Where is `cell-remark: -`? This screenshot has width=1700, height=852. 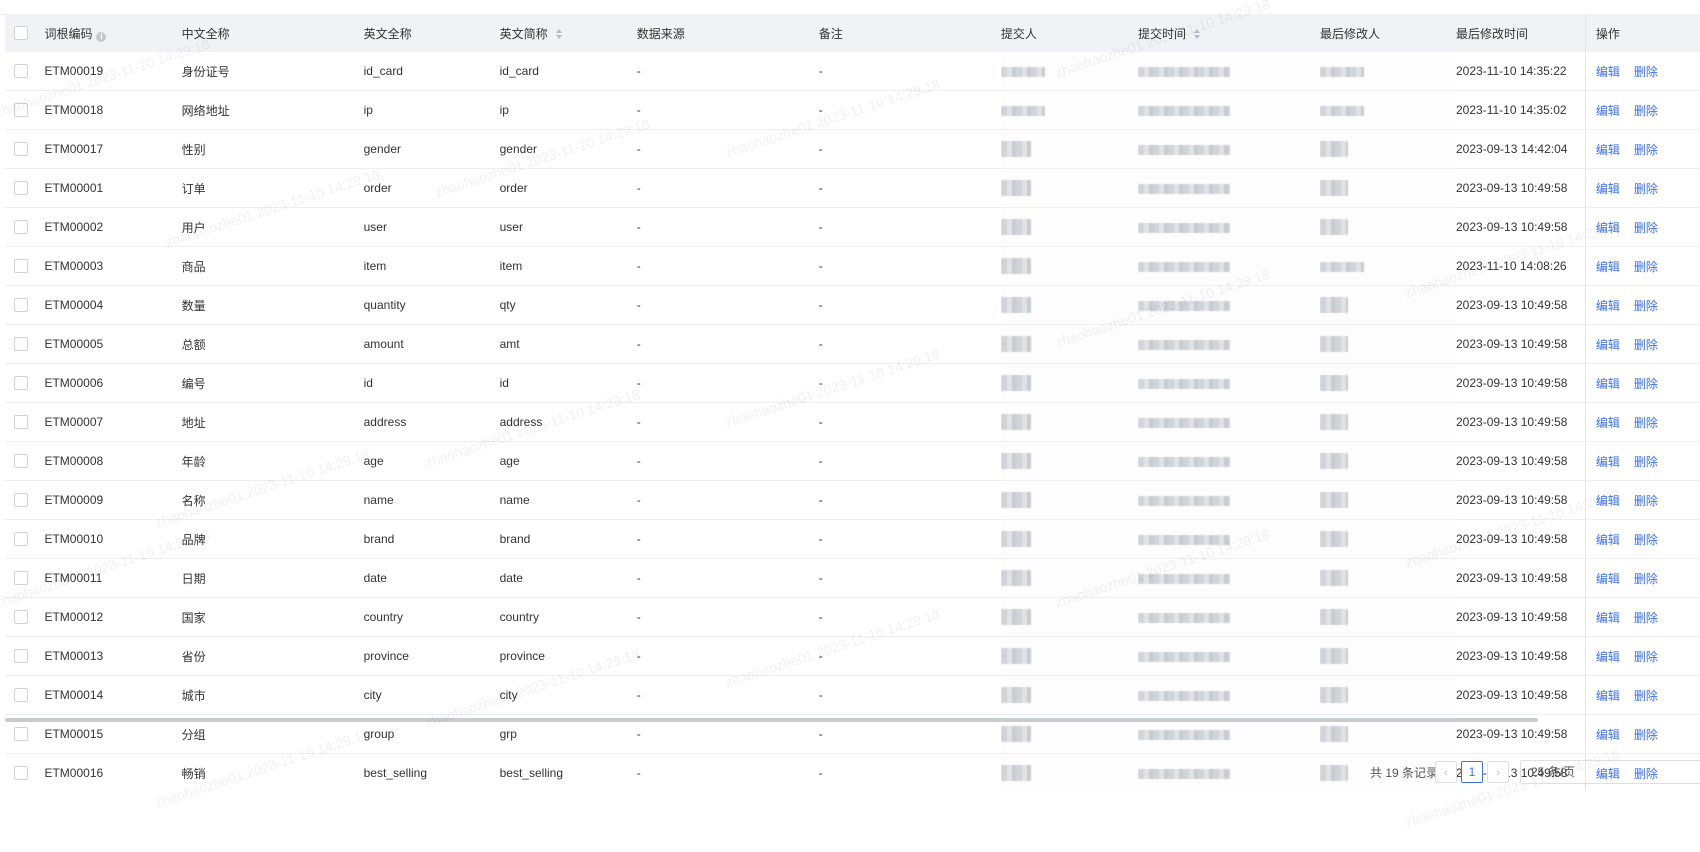 cell-remark: - is located at coordinates (909, 771).